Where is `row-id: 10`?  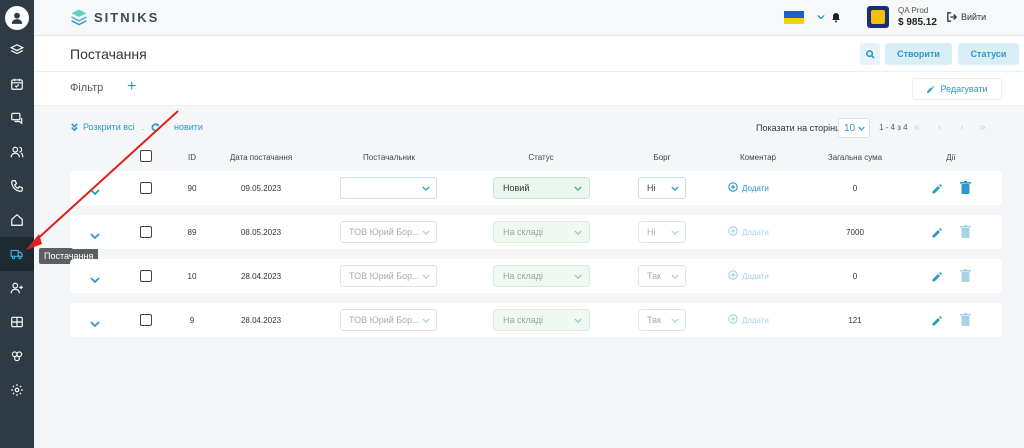 row-id: 10 is located at coordinates (192, 276).